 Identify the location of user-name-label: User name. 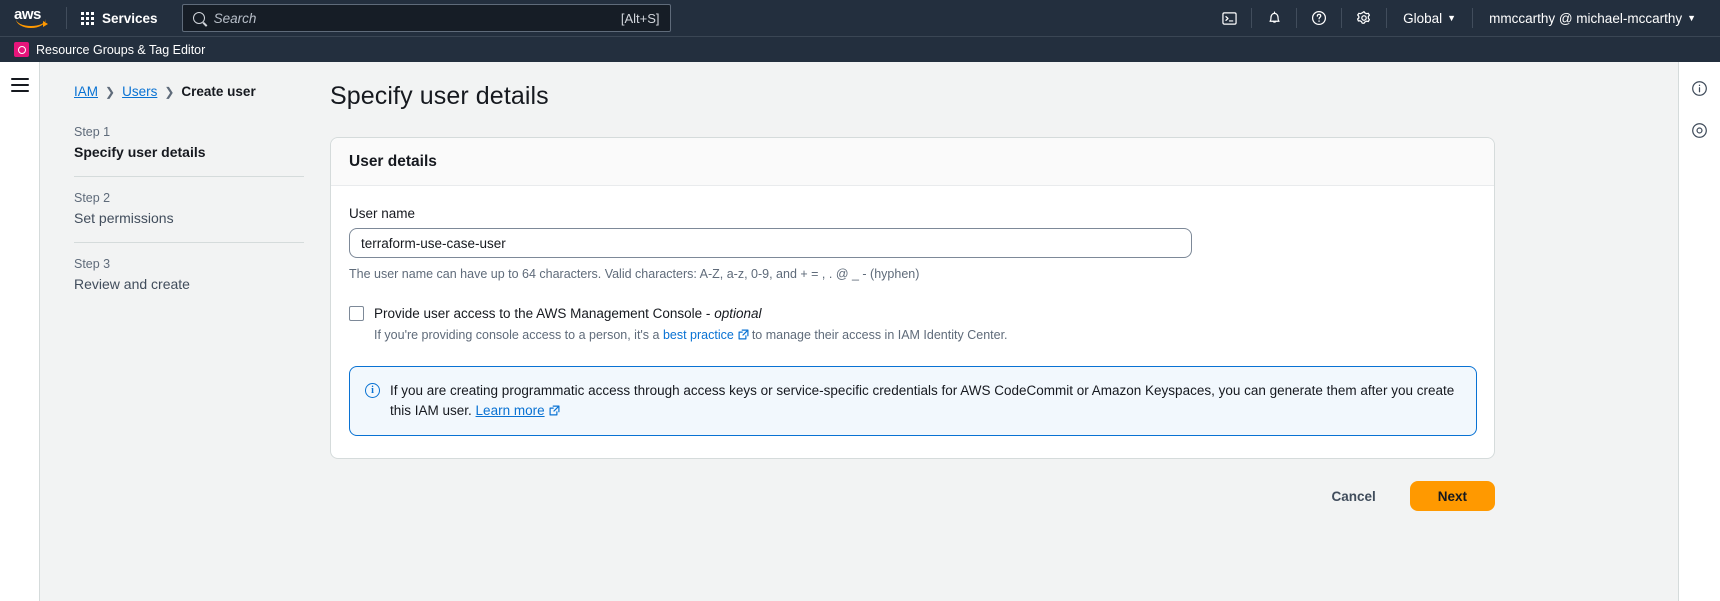
(382, 213).